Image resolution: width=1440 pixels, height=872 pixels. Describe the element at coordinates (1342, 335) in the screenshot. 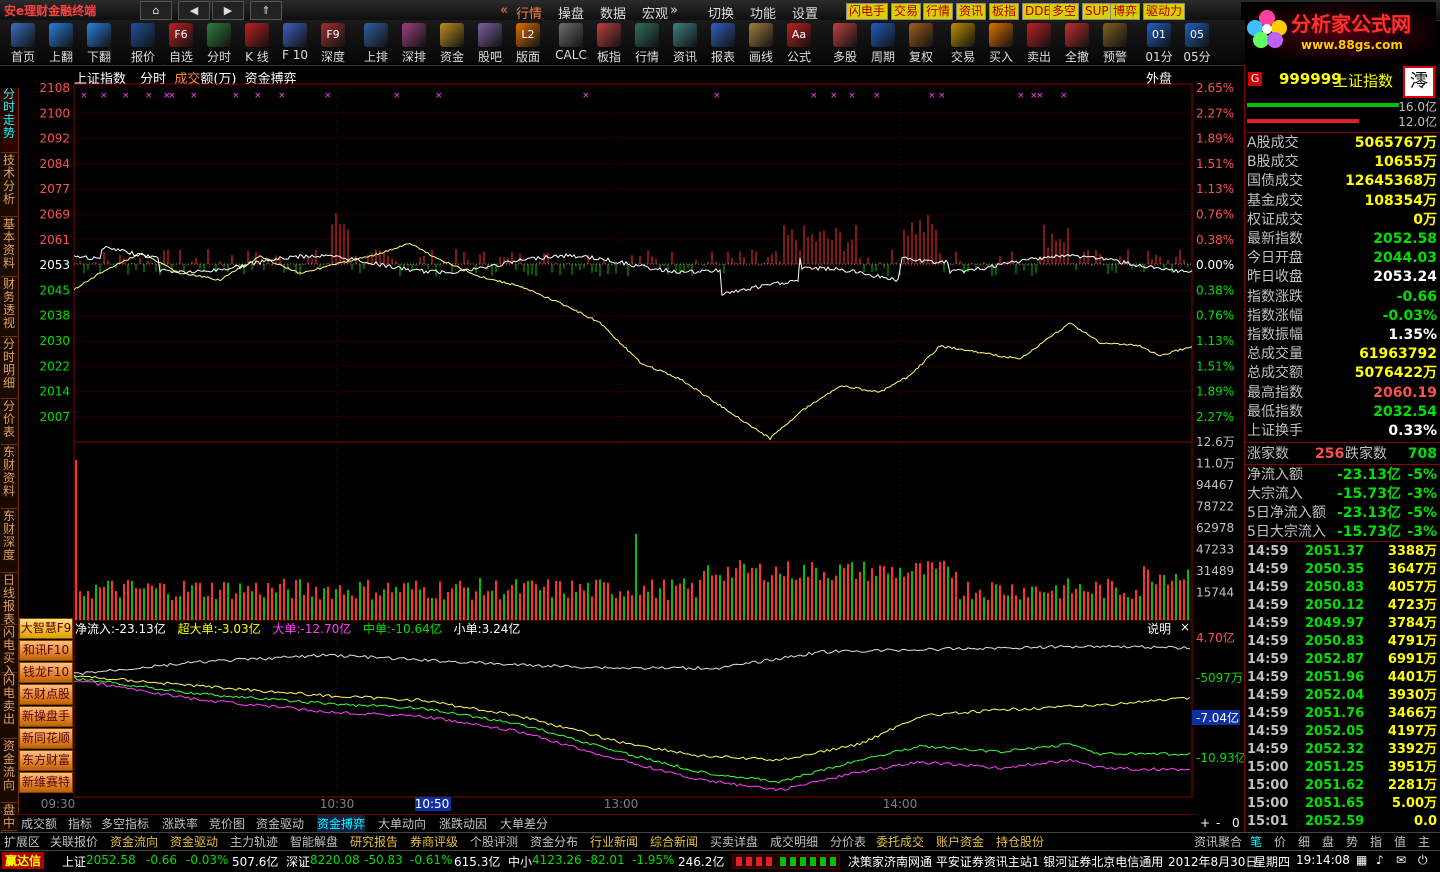

I see `quote-row: 指数振幅 1.35%` at that location.